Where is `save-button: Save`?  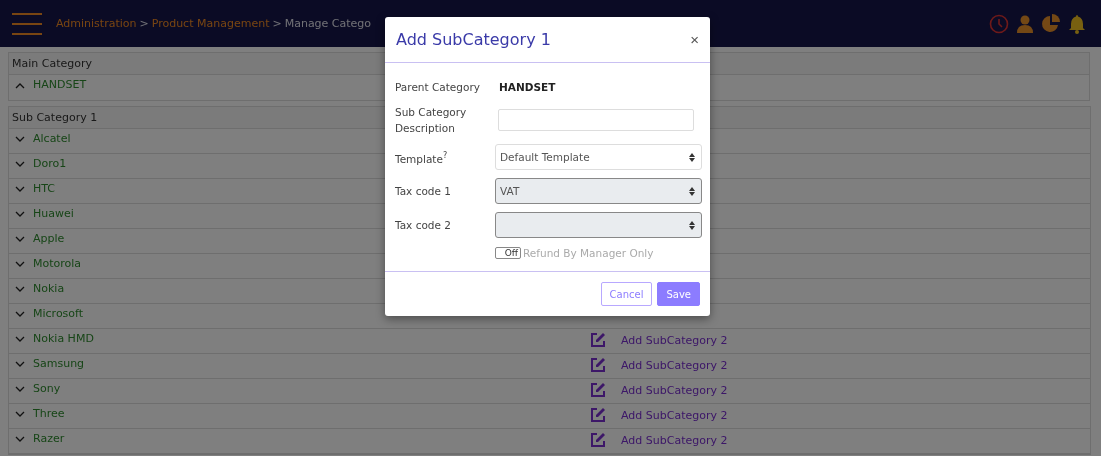
save-button: Save is located at coordinates (678, 294).